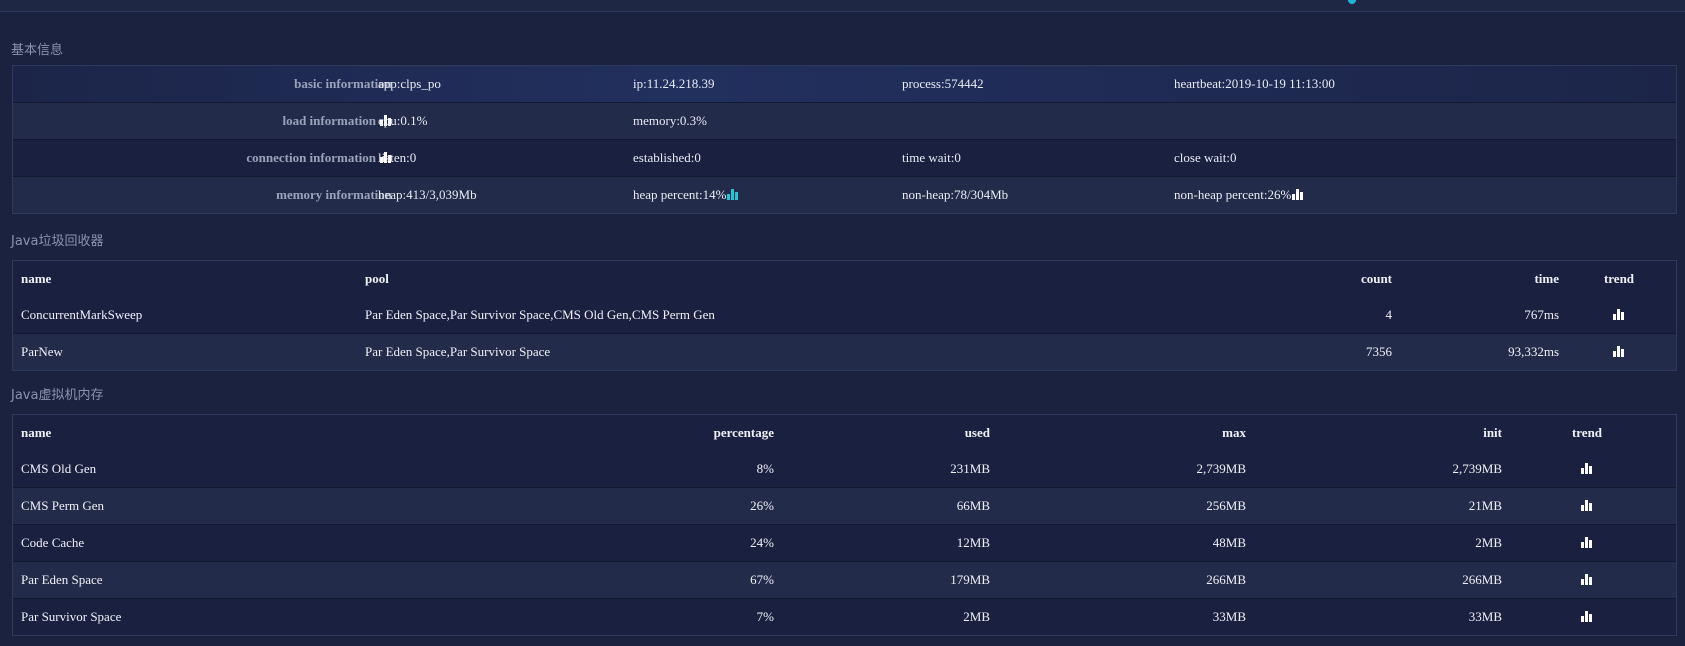  Describe the element at coordinates (762, 505) in the screenshot. I see `mem-percentage: 26%` at that location.